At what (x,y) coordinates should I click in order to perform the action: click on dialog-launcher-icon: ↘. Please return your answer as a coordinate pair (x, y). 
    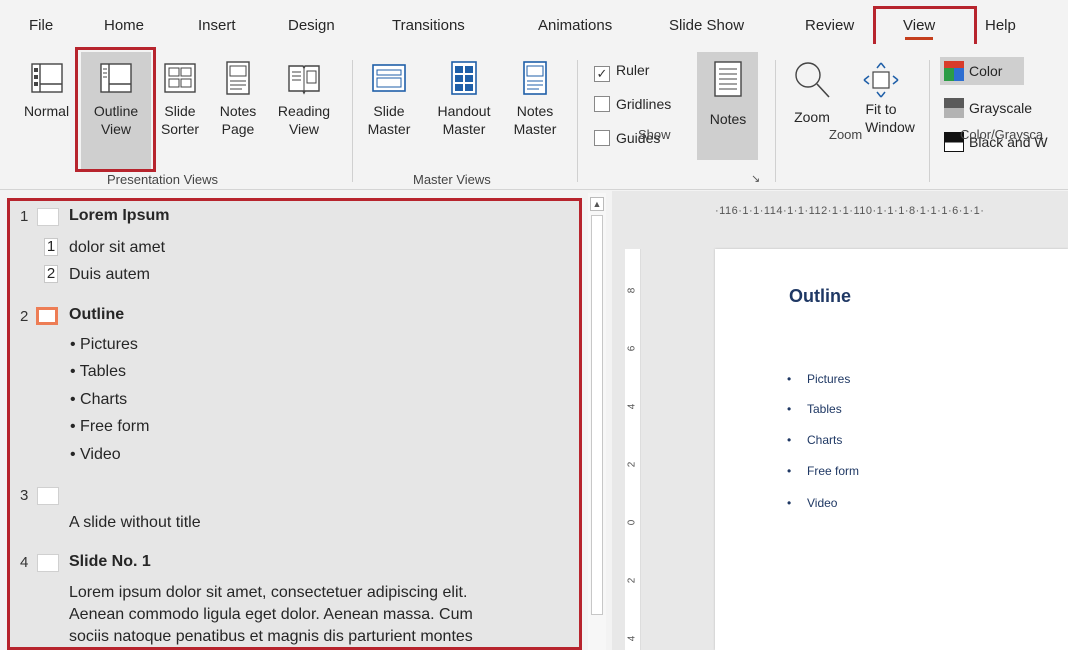
    Looking at the image, I should click on (755, 178).